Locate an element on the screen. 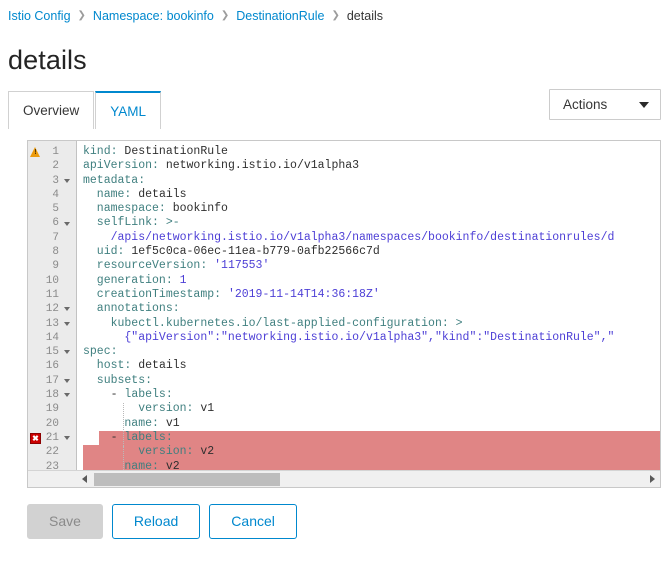 This screenshot has height=578, width=669. gutter-line-20: 20 is located at coordinates (52, 424).